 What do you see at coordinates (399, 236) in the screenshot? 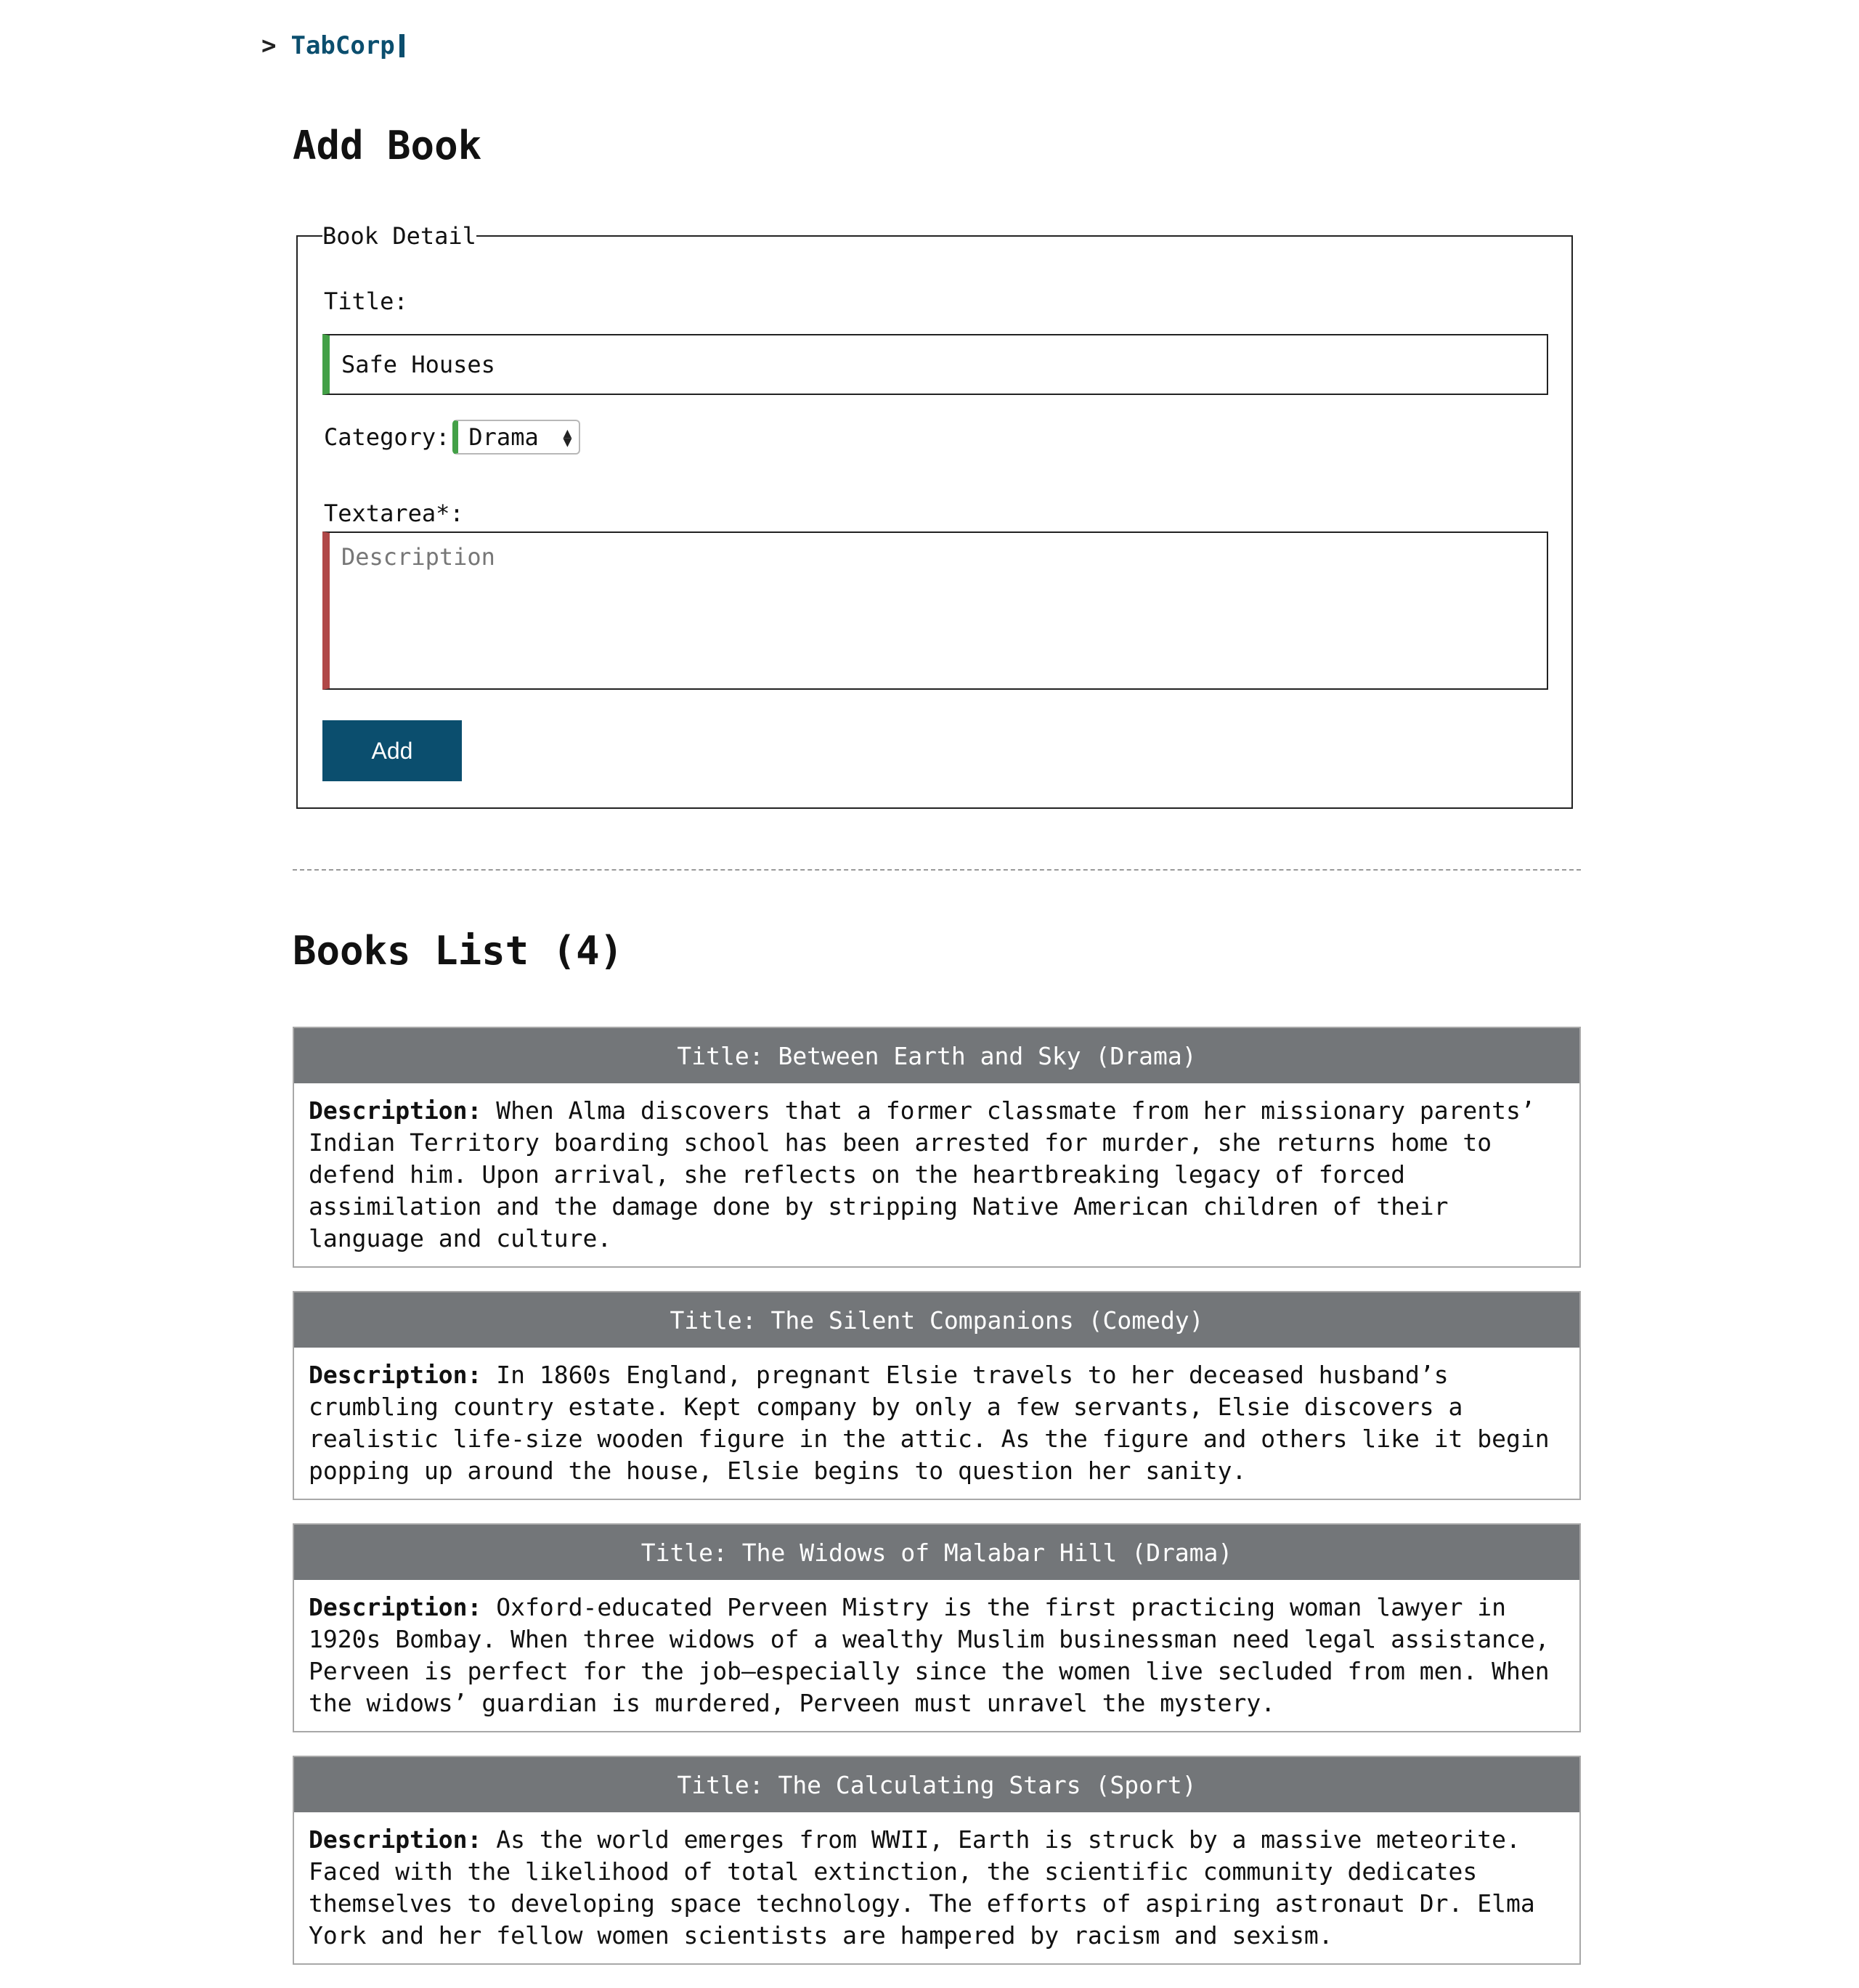
I see `fieldset-legend: Book Detail` at bounding box center [399, 236].